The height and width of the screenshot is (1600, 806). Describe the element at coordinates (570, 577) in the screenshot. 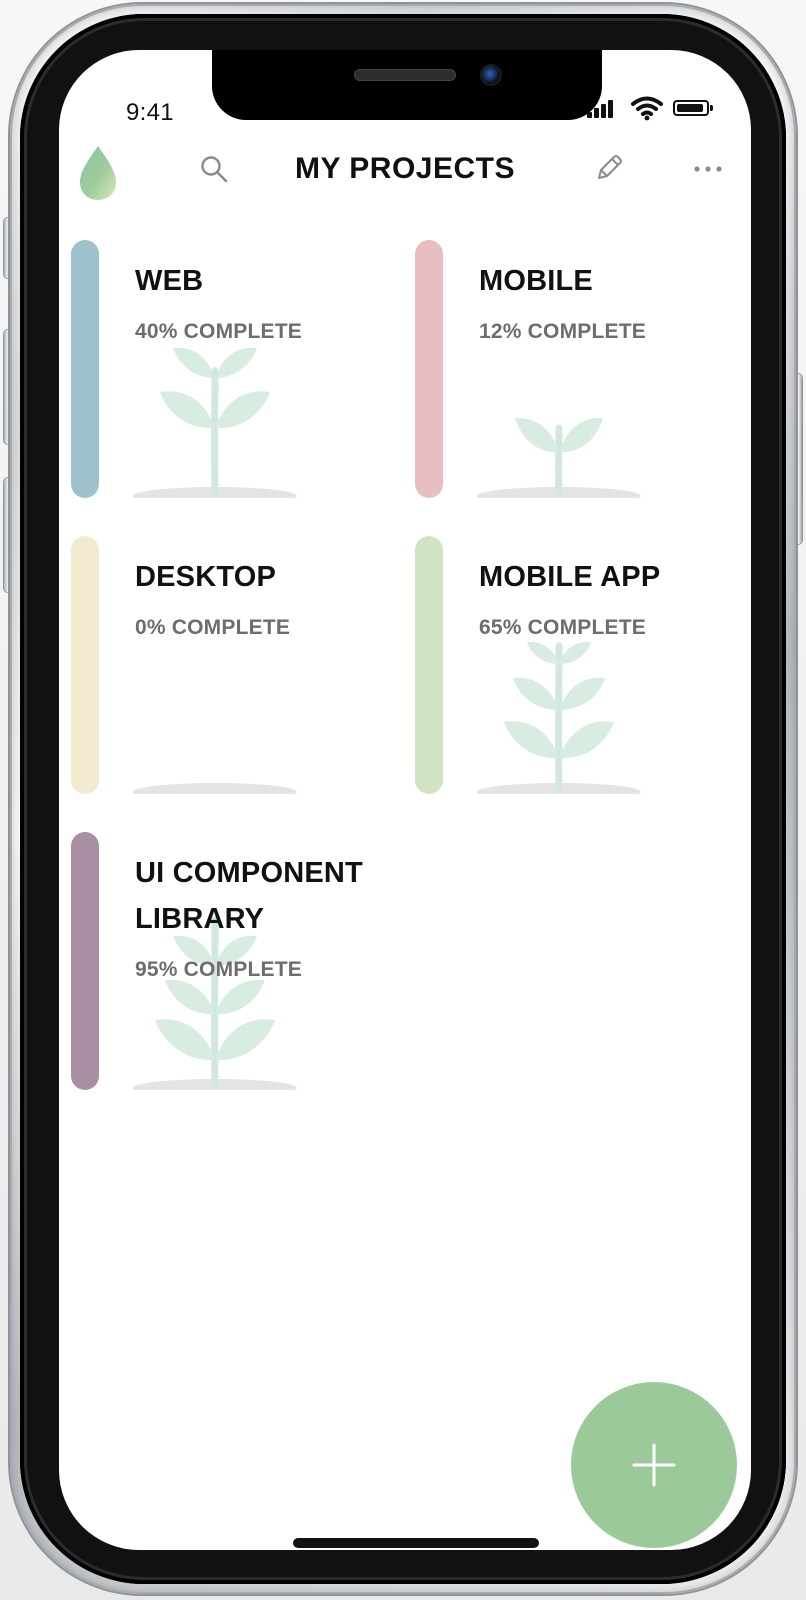

I see `project-title: MOBILE APP` at that location.